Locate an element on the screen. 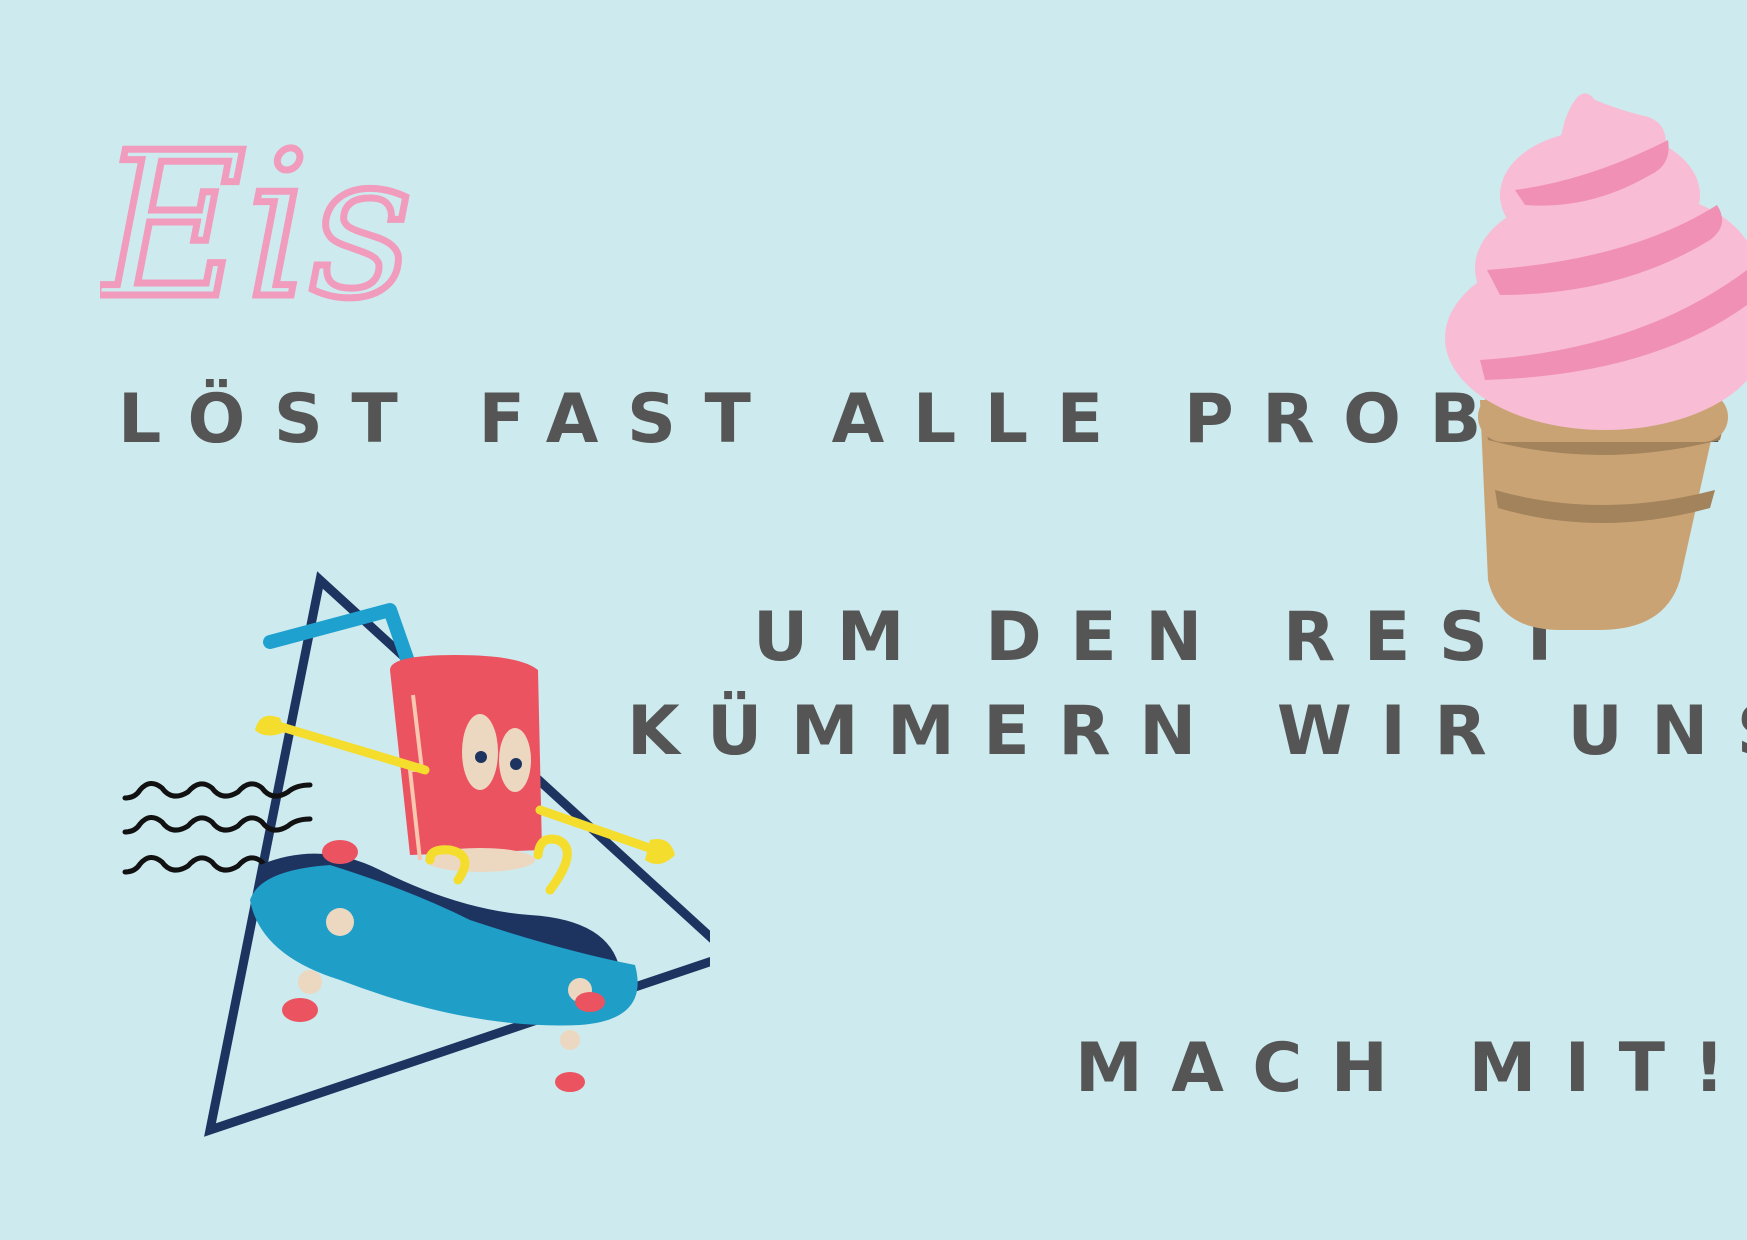 The width and height of the screenshot is (1747, 1240). subline-2-text: KÜMMERN WIR UNS is located at coordinates (1187, 731).